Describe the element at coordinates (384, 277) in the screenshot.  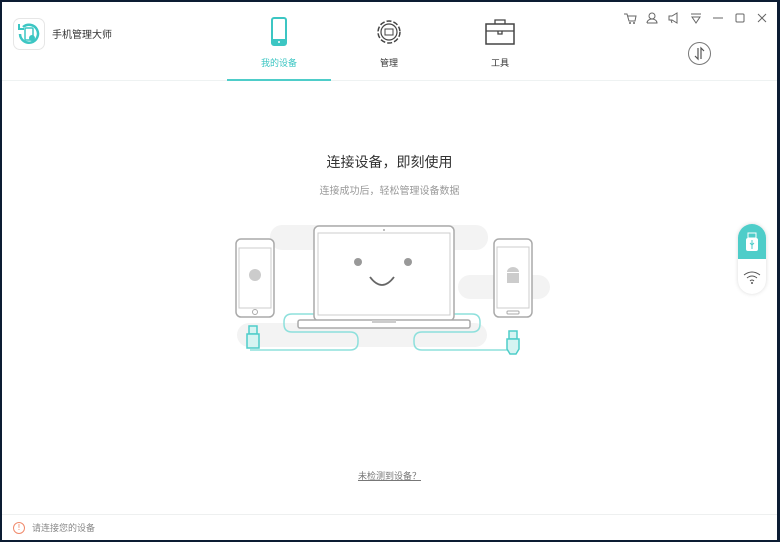
I see `laptop` at that location.